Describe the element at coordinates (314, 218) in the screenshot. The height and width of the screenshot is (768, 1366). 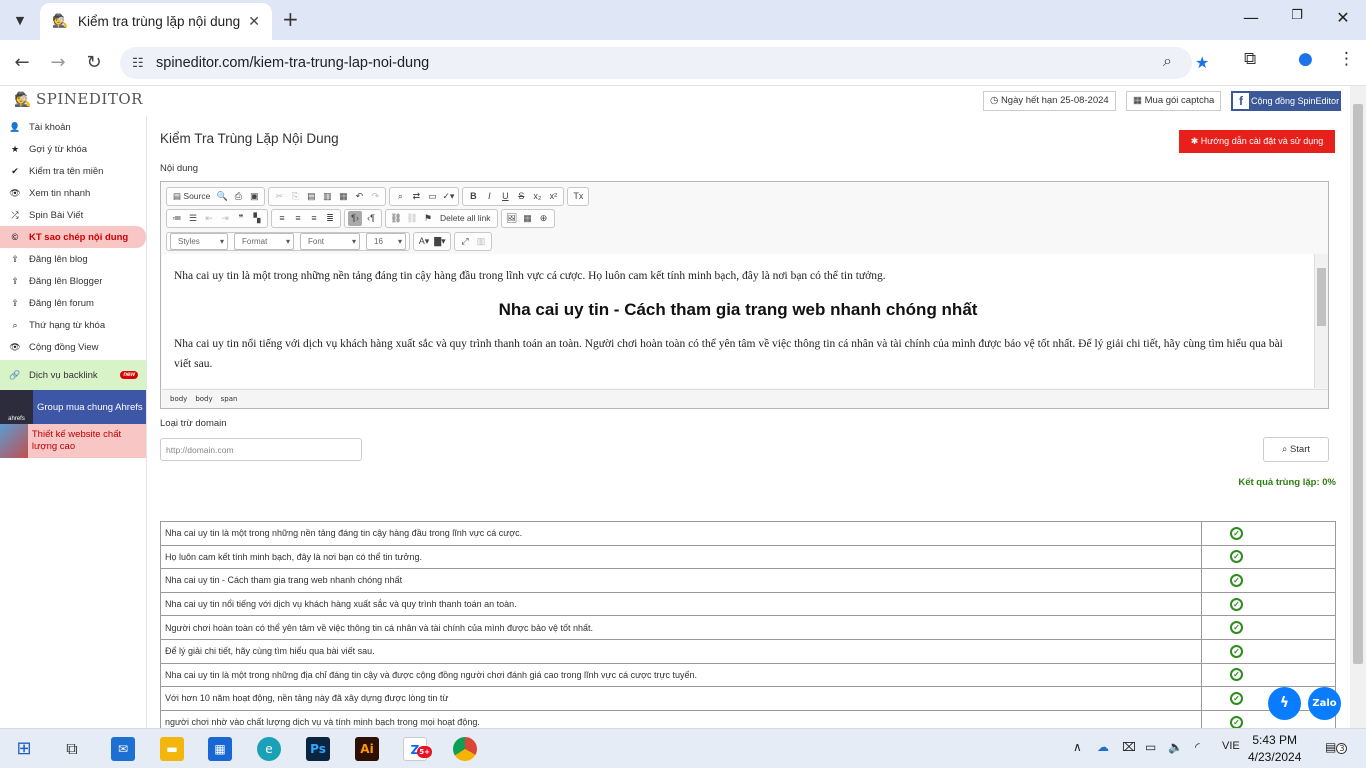
I see `align-right-icon: ≡` at that location.